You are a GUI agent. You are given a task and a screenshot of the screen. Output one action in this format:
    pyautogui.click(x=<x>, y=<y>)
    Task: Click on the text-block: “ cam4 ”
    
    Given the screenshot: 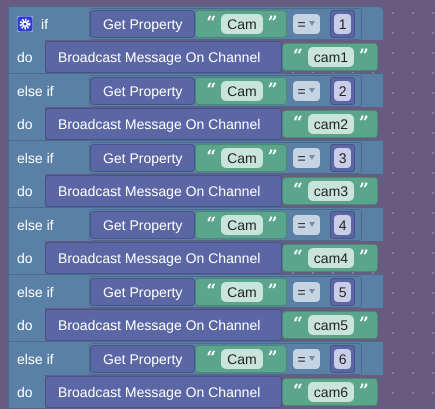 What is the action you would take?
    pyautogui.click(x=330, y=258)
    